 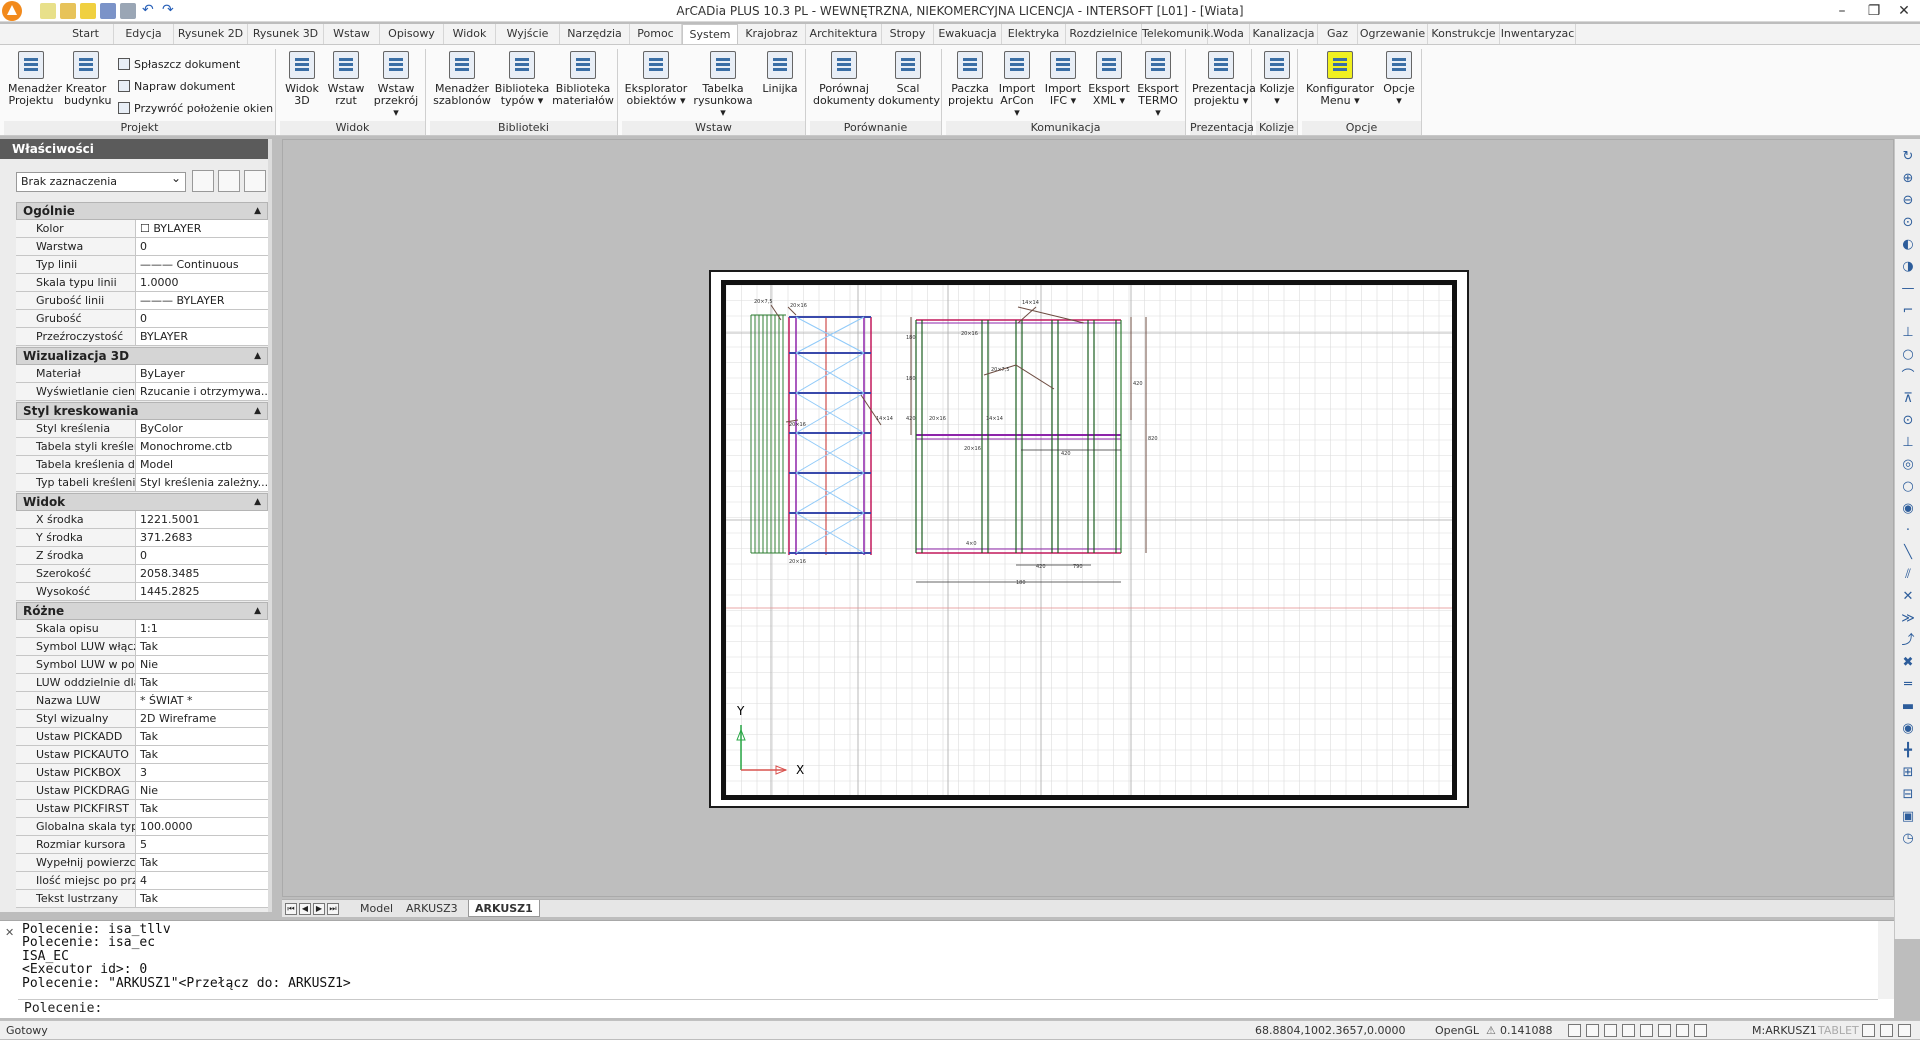 I want to click on command-scrollbar, so click(x=1886, y=960).